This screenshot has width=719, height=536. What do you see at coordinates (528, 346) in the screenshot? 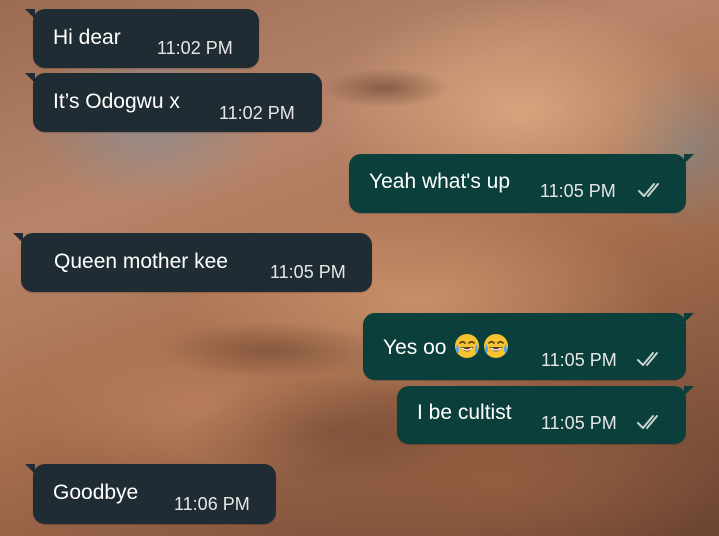
I see `message-bubble-outgoing: Yes oo 11:05 PM` at bounding box center [528, 346].